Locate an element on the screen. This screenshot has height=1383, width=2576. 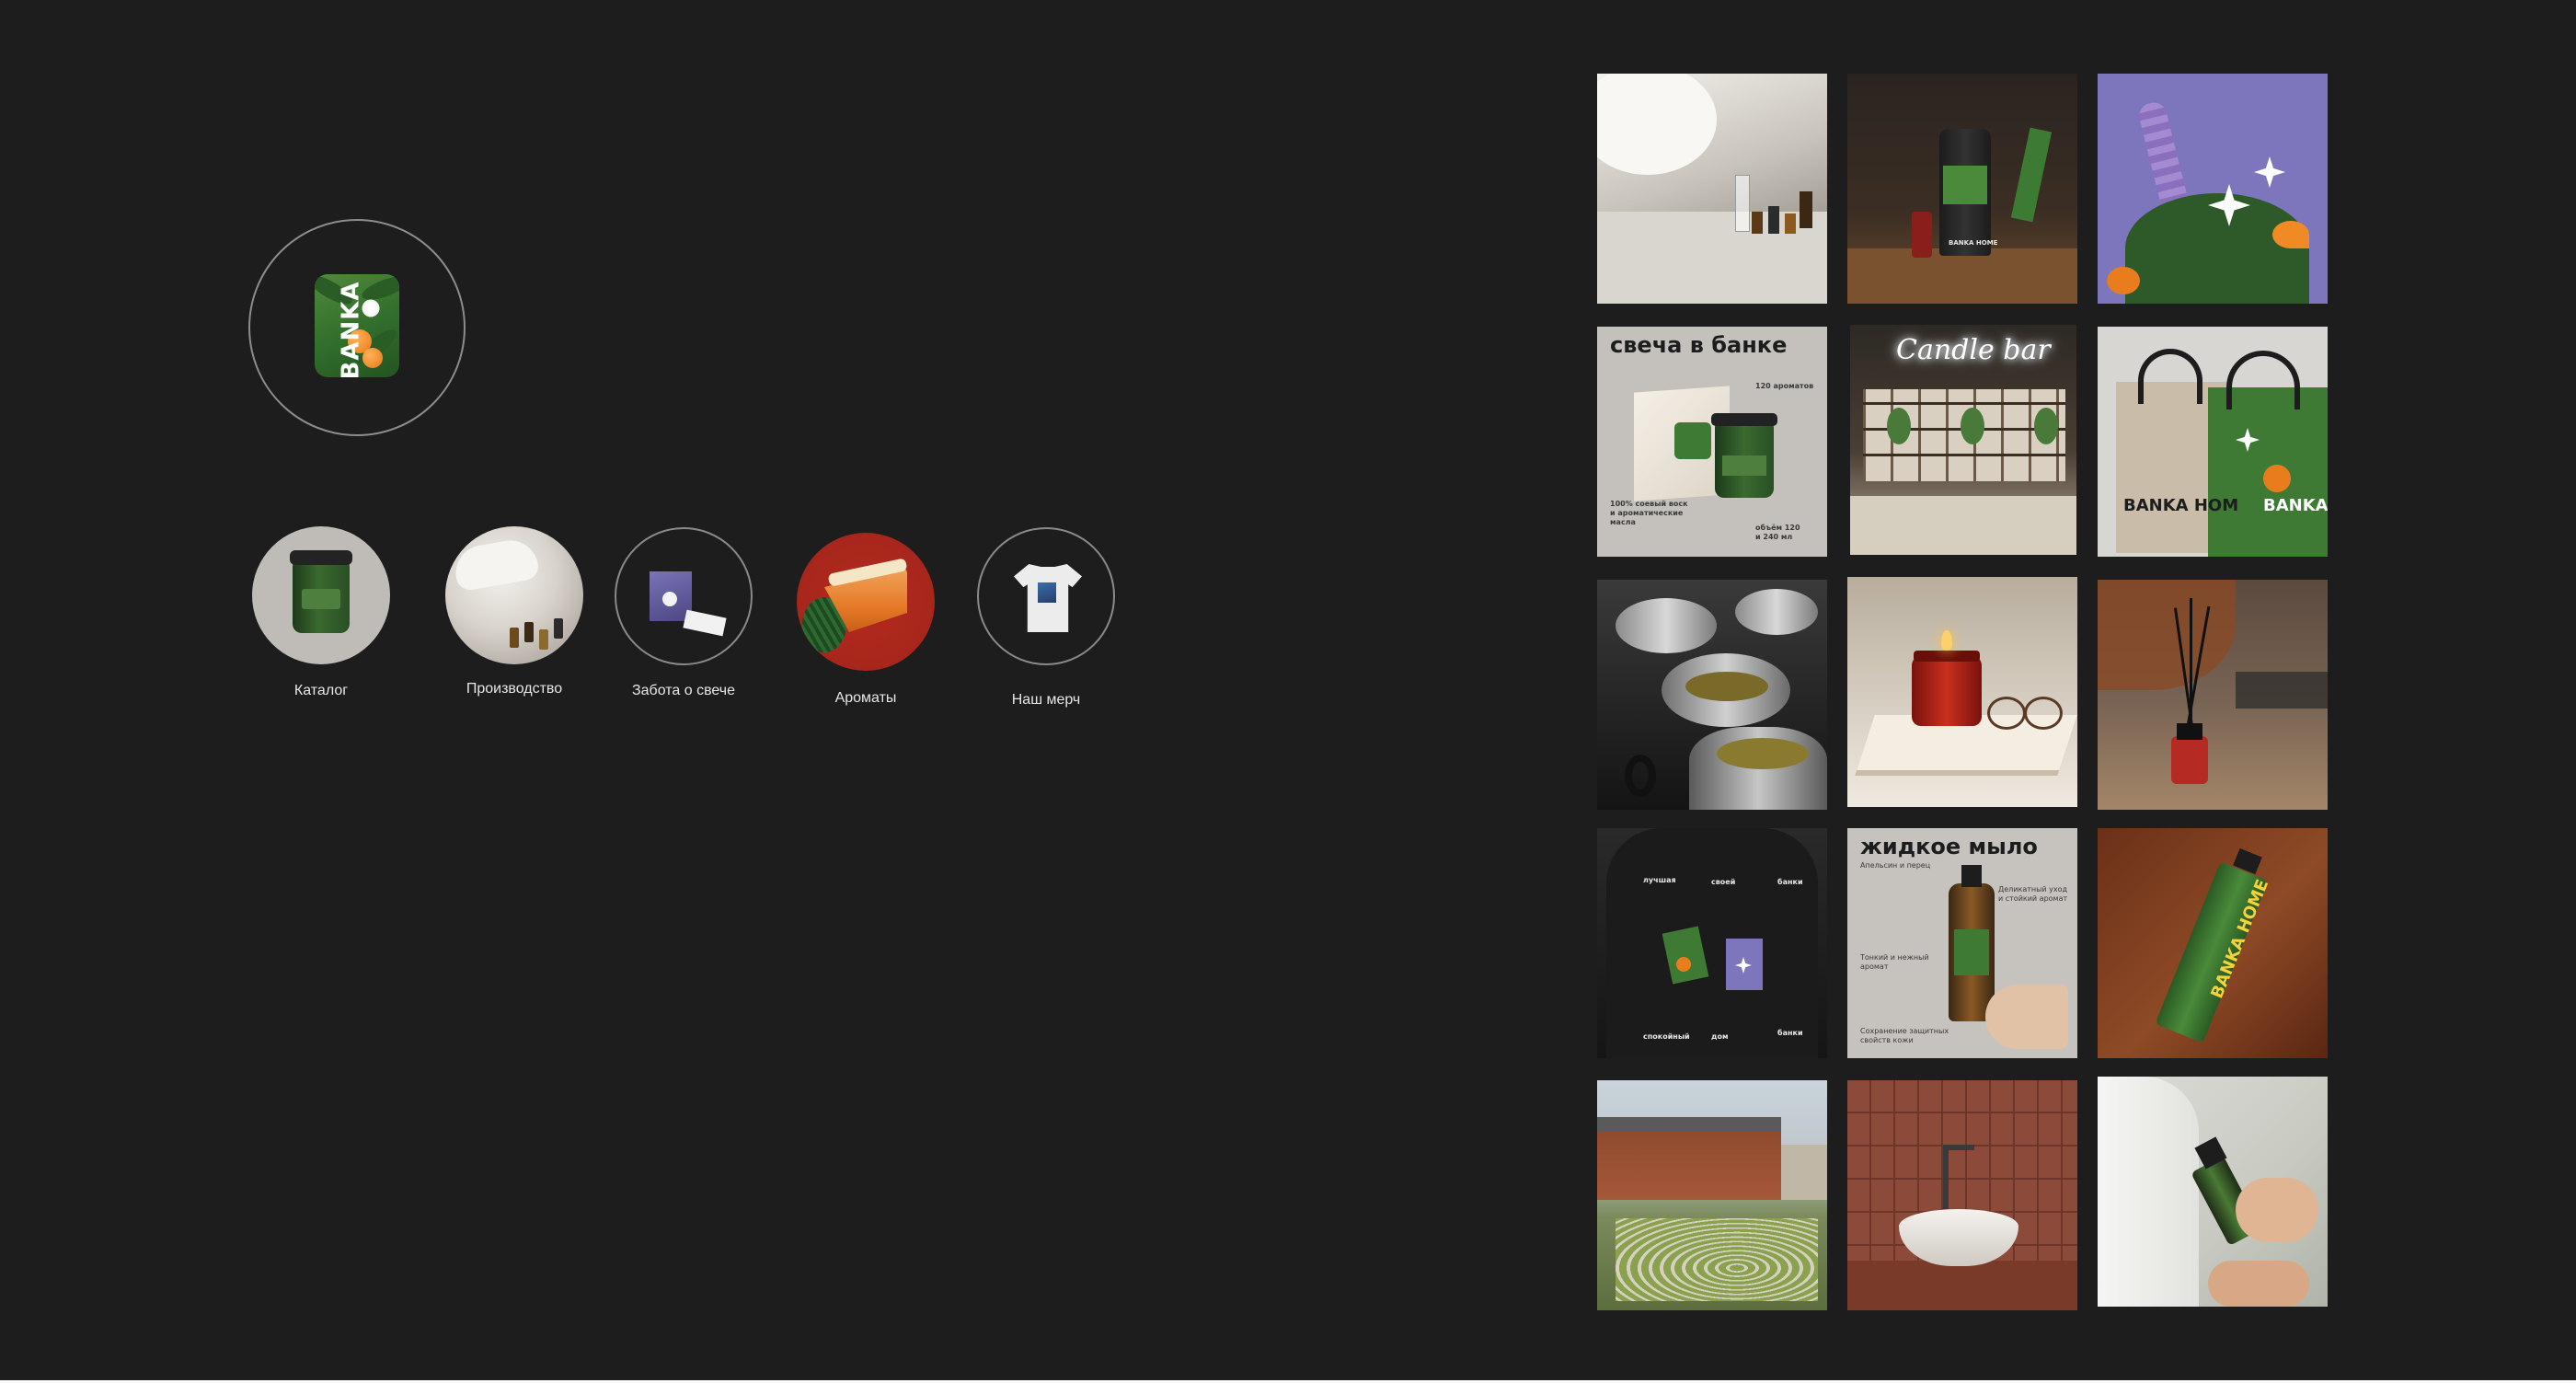
post-liquid-soap-note-1: Апельсин и перец is located at coordinates (1895, 865).